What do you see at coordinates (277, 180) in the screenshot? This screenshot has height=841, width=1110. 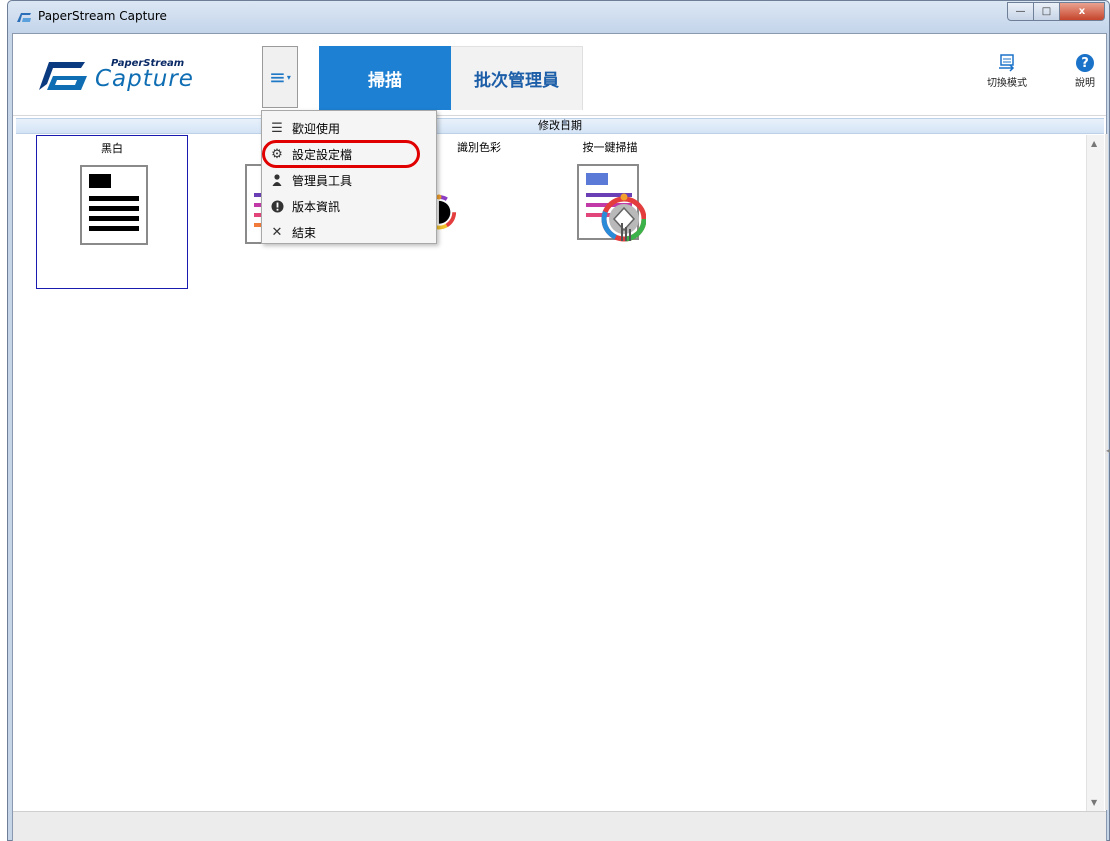 I see `person-icon` at bounding box center [277, 180].